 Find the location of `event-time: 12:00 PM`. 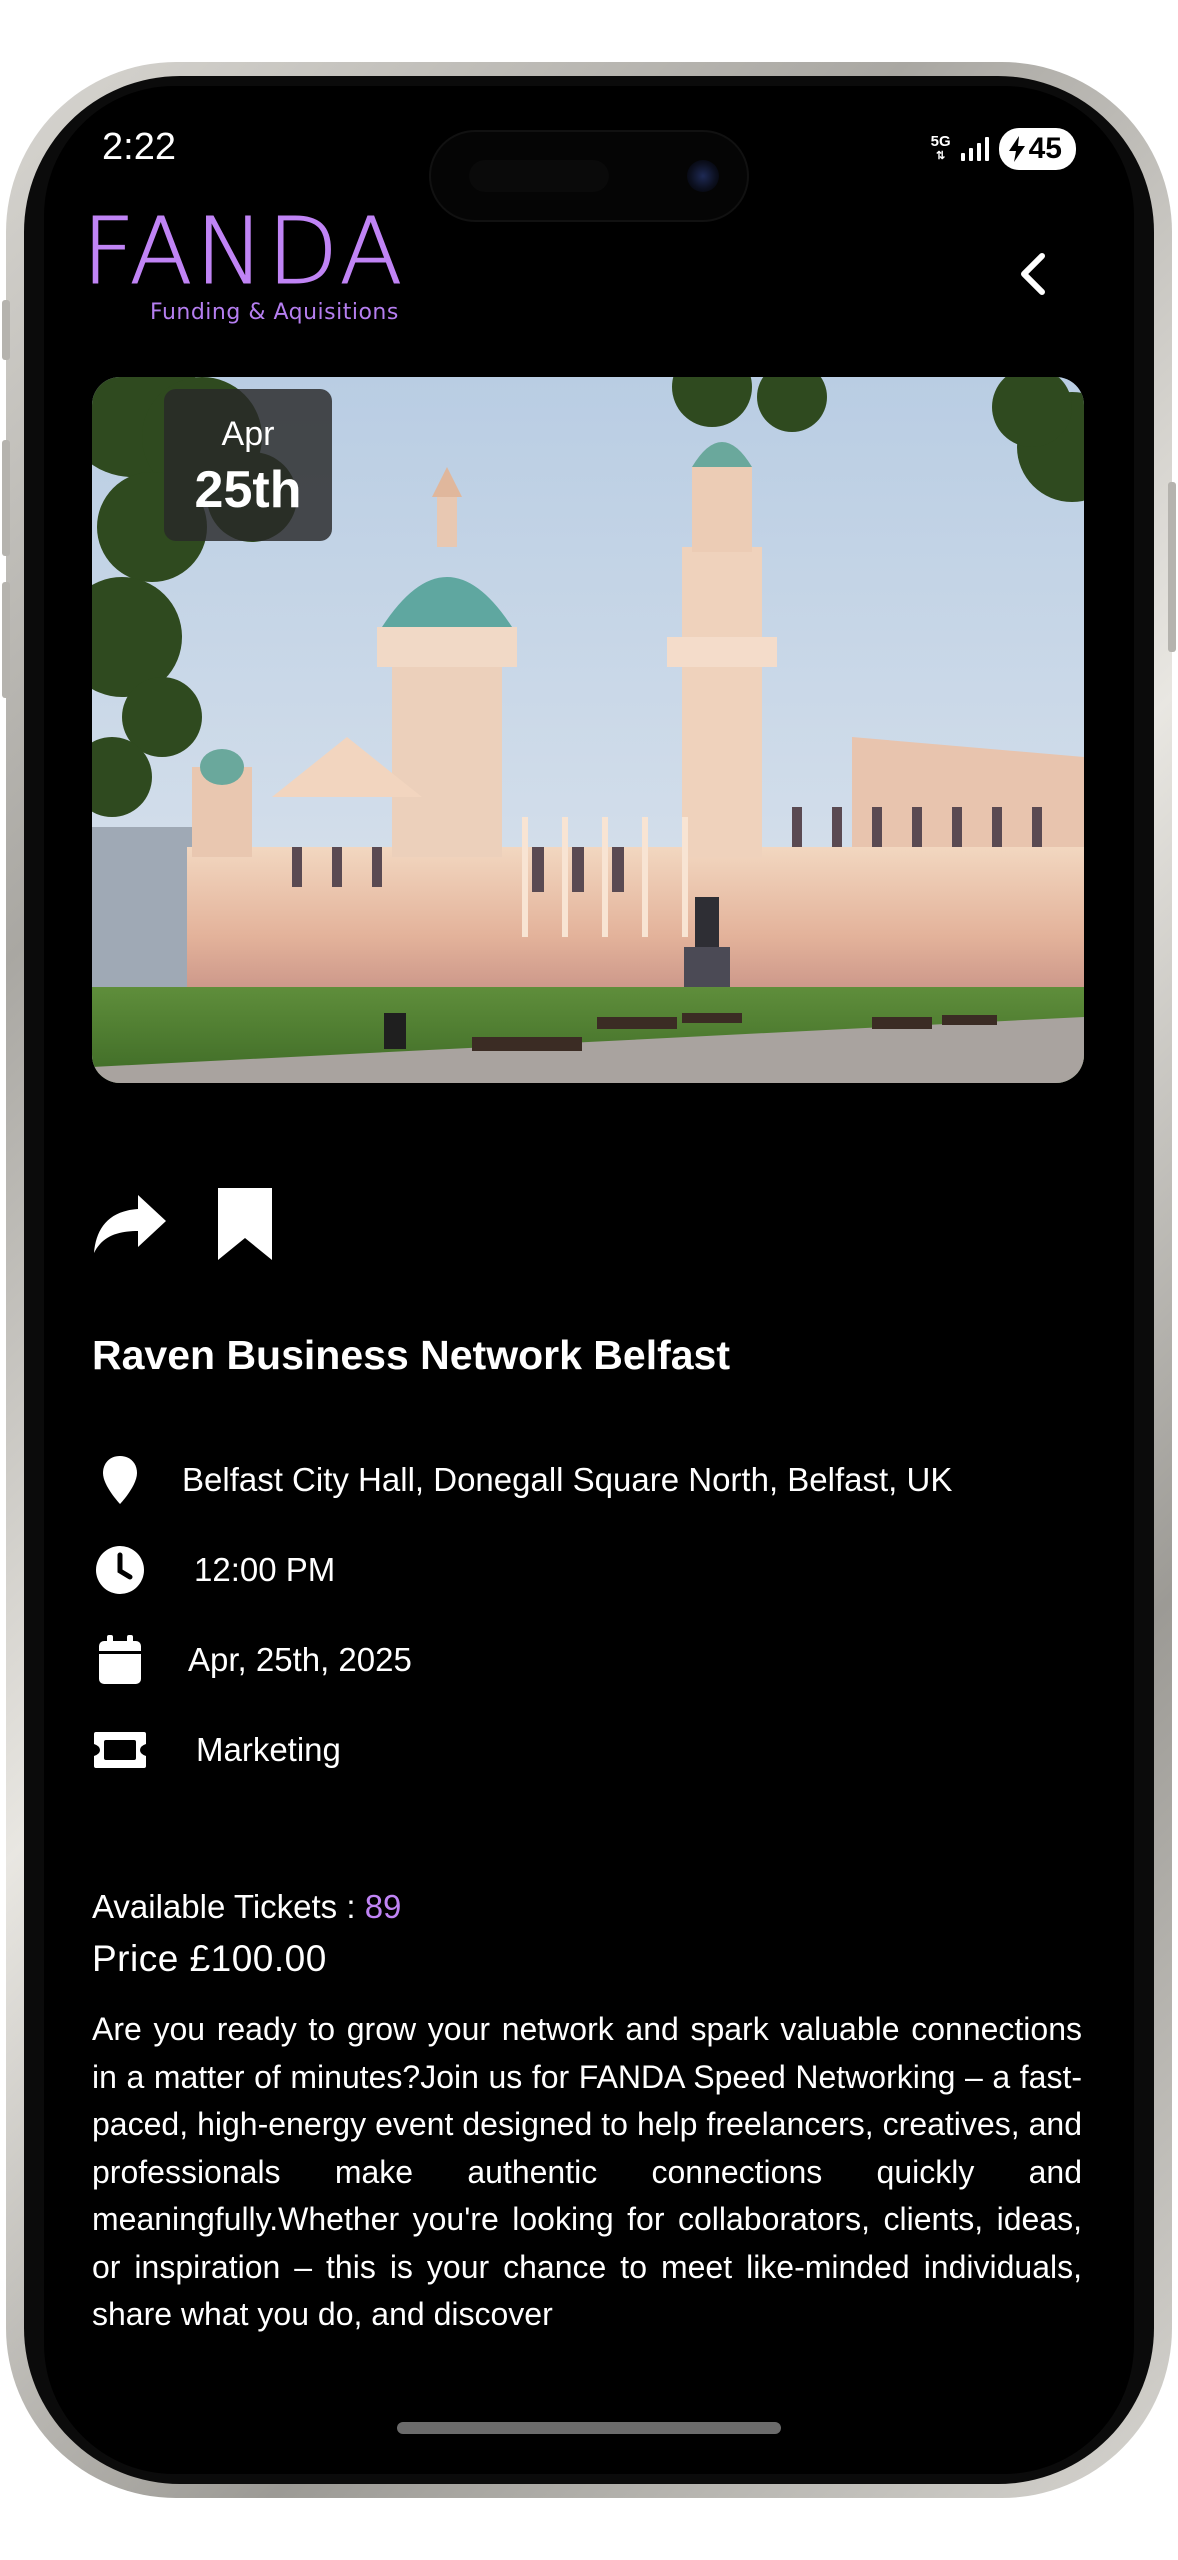

event-time: 12:00 PM is located at coordinates (265, 1569).